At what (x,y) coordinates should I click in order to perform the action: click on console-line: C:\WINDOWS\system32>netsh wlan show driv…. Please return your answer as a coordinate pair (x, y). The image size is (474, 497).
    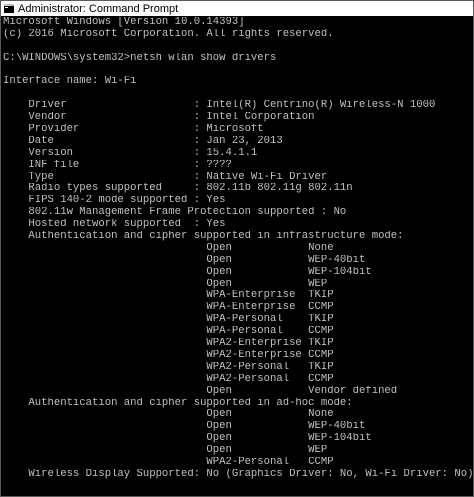
    Looking at the image, I should click on (140, 58).